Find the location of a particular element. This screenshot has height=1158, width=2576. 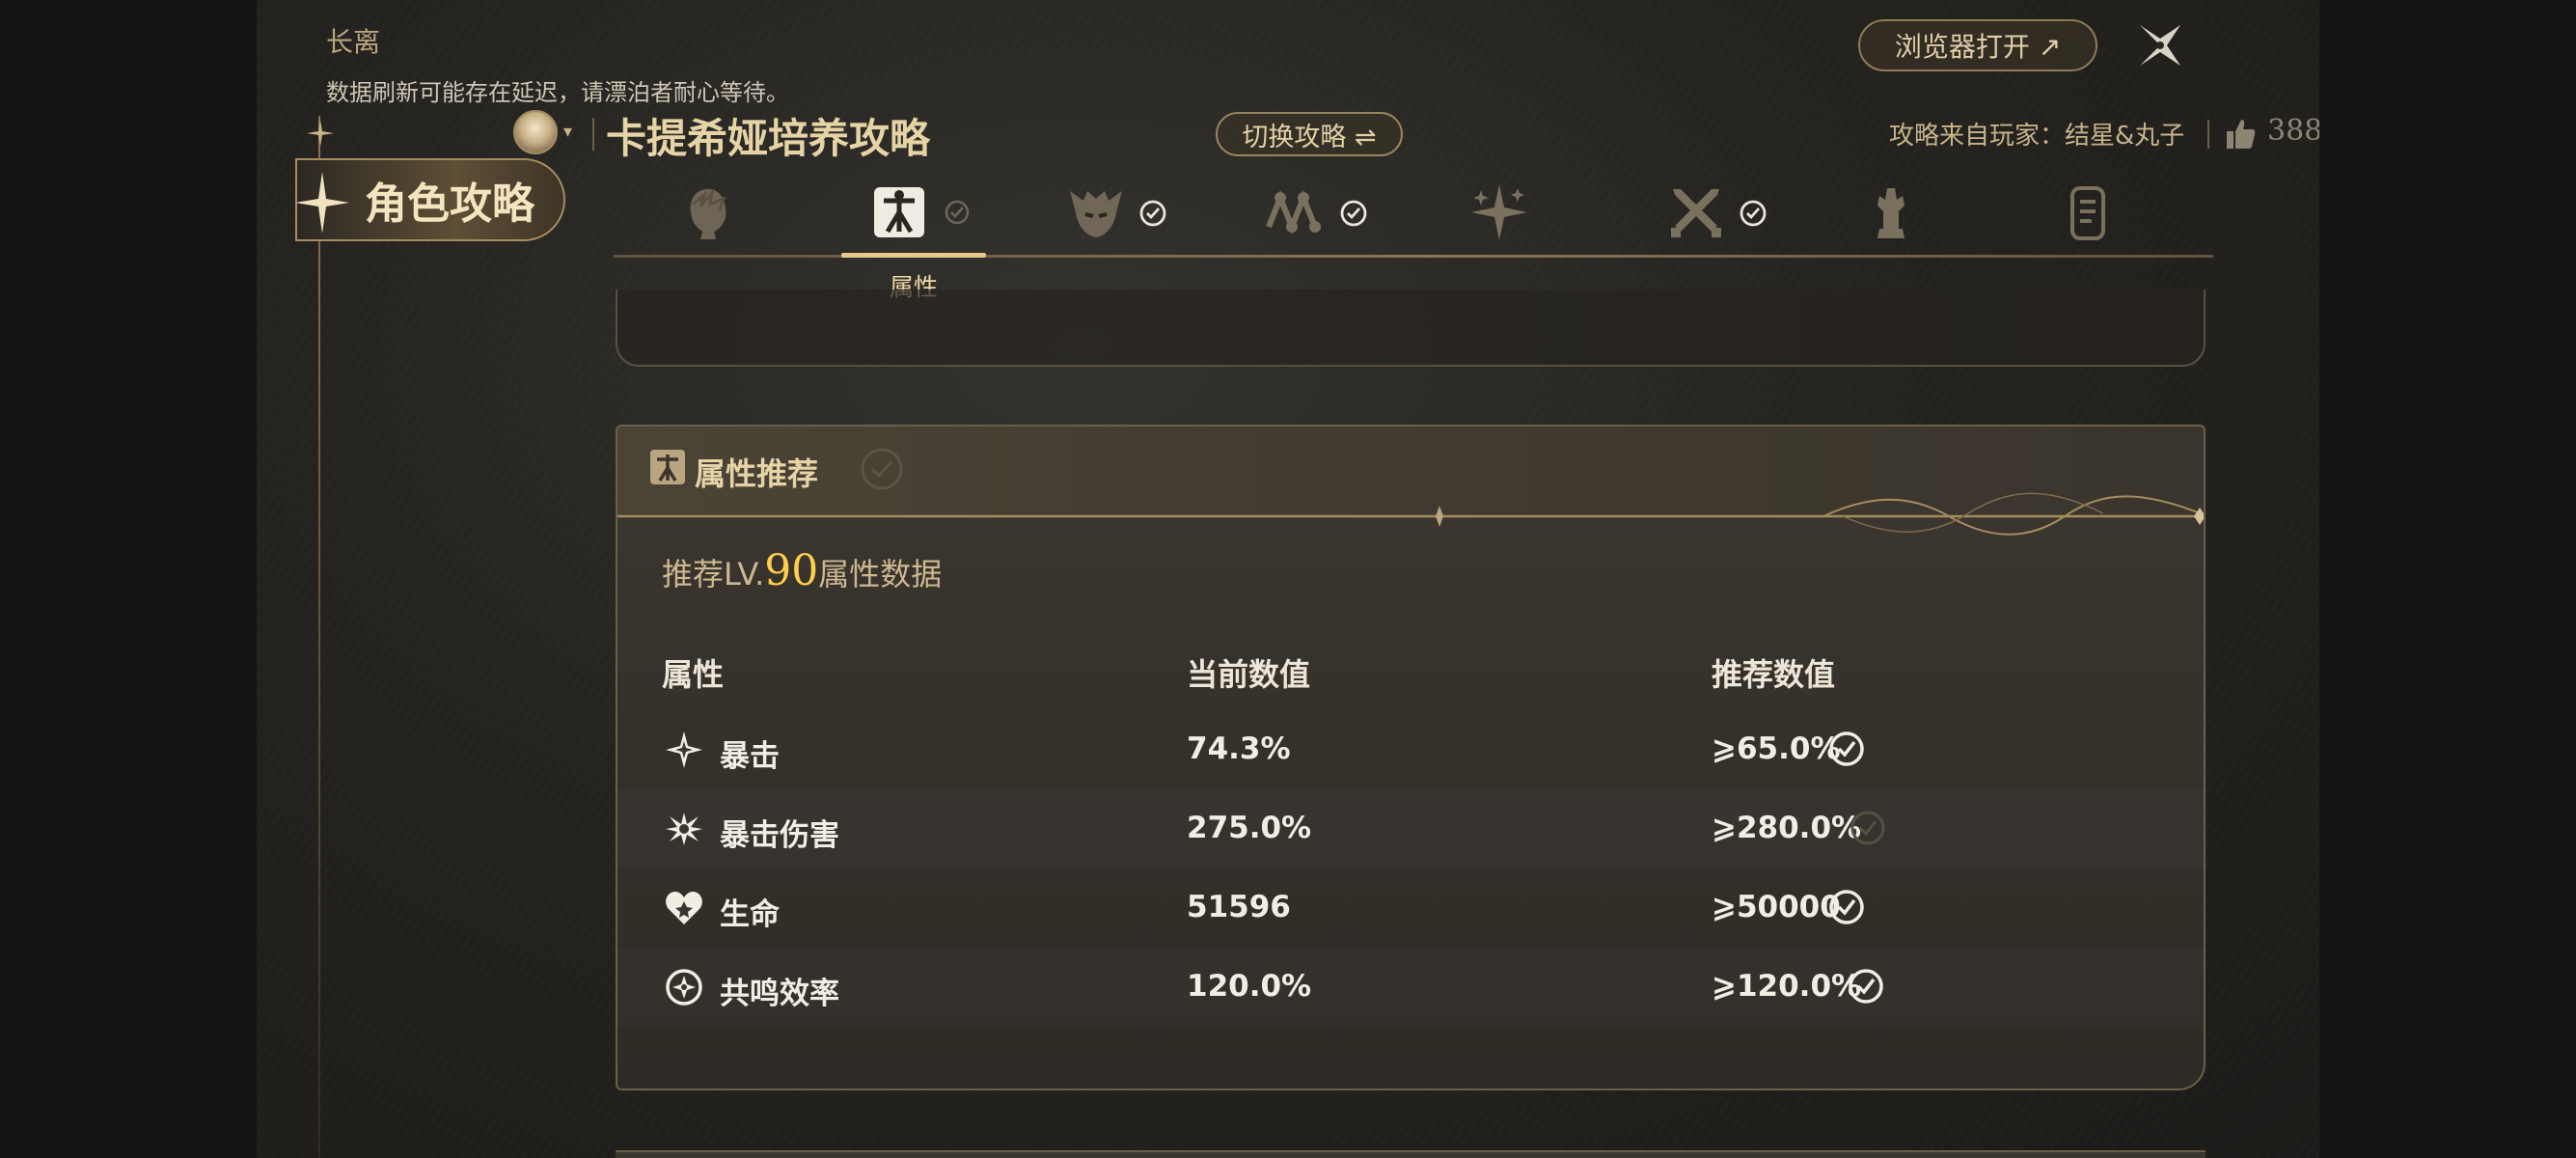

recommended-level-line: 推荐LV.90属性数据 is located at coordinates (802, 570).